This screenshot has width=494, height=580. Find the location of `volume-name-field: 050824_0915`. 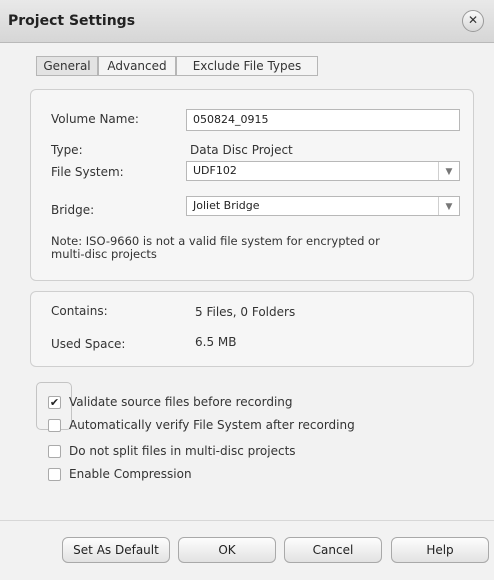

volume-name-field: 050824_0915 is located at coordinates (323, 120).